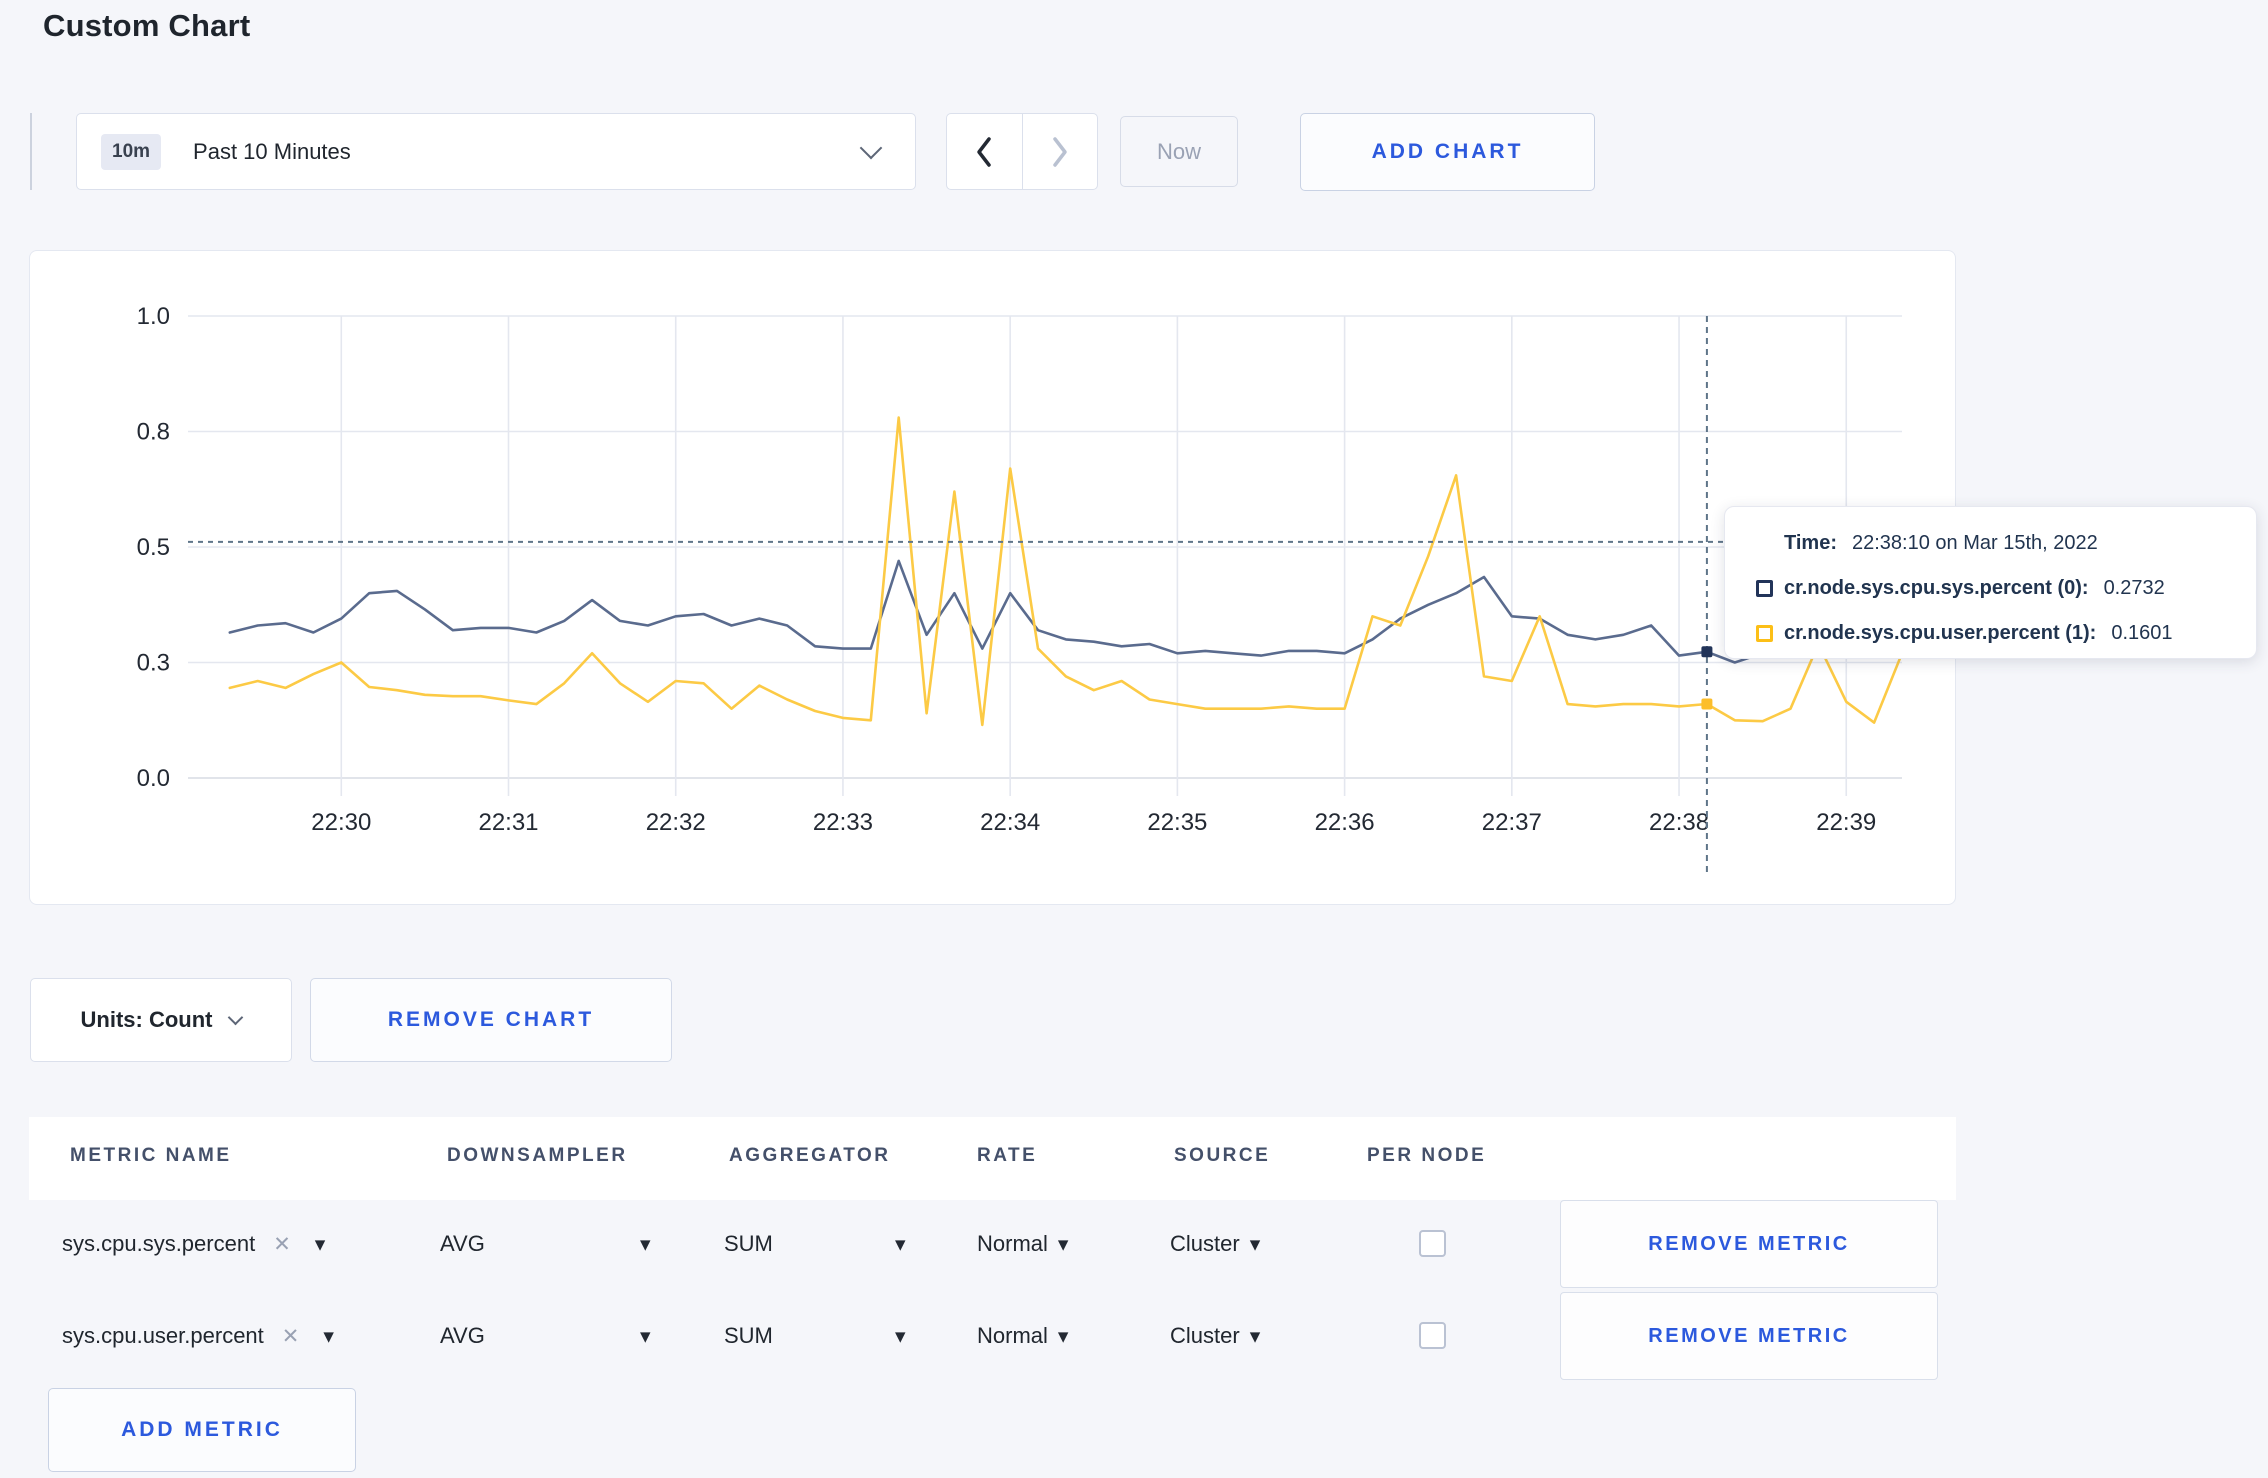 This screenshot has width=2268, height=1478. Describe the element at coordinates (1764, 633) in the screenshot. I see `user-series-swatch-icon` at that location.